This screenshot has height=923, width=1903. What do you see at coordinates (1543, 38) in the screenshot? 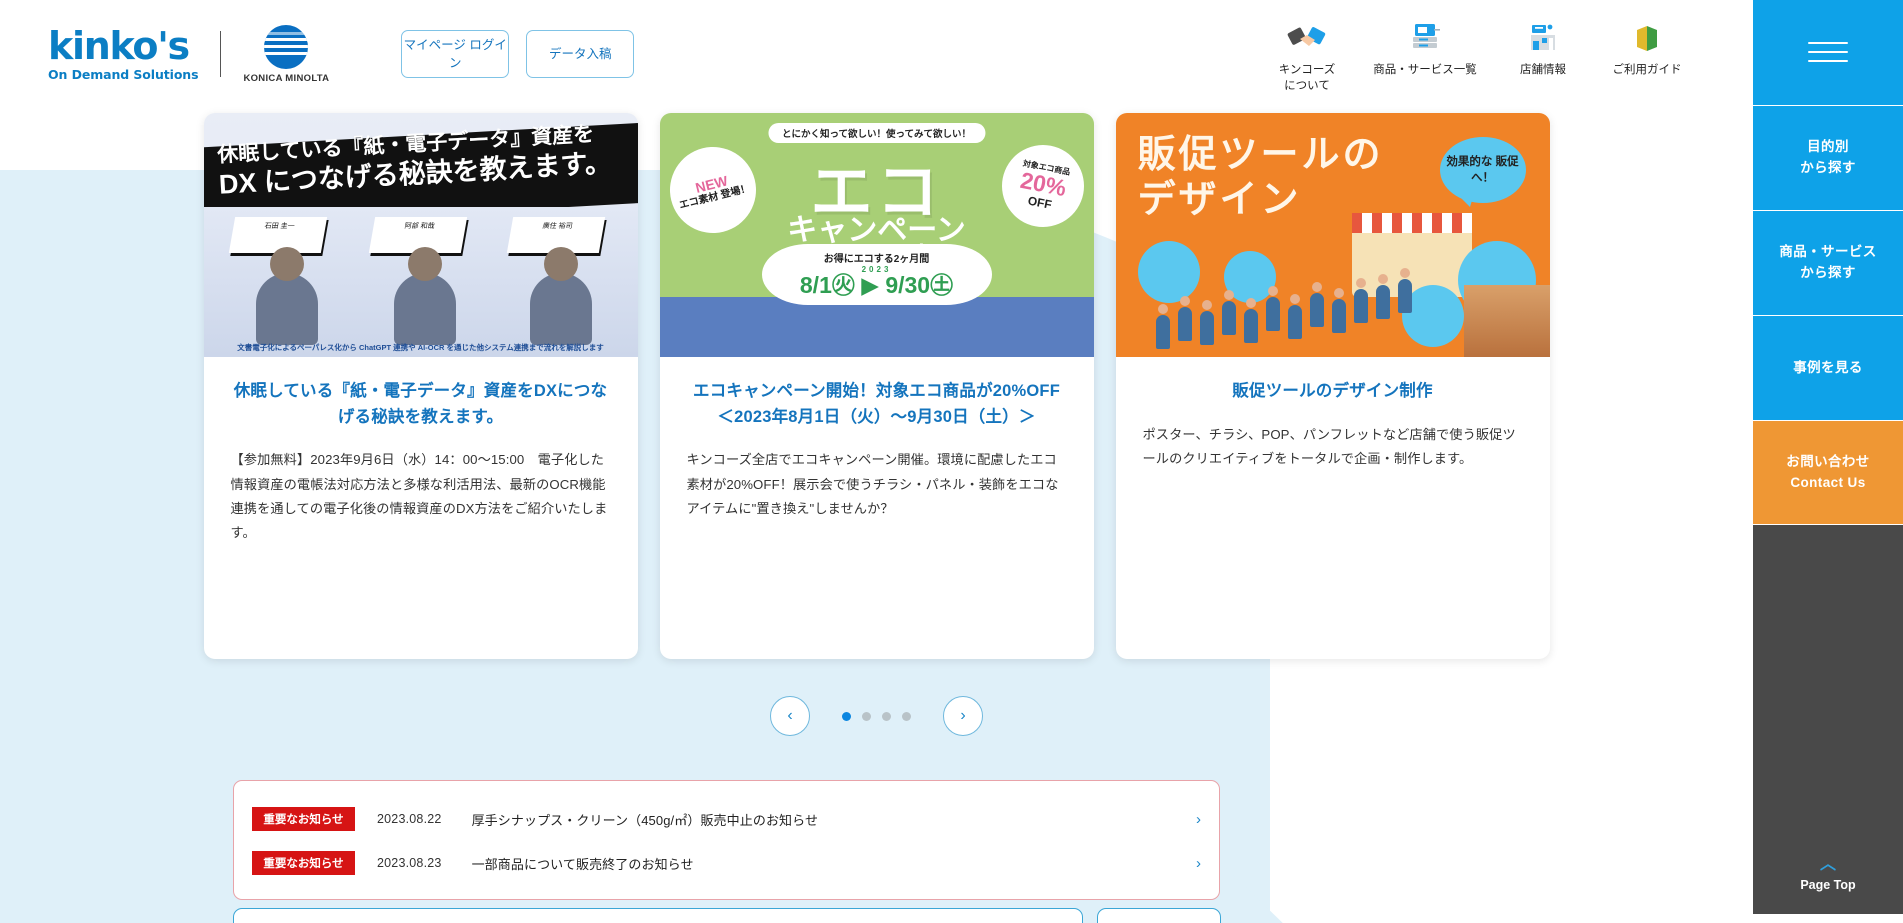
I see `store-icon` at bounding box center [1543, 38].